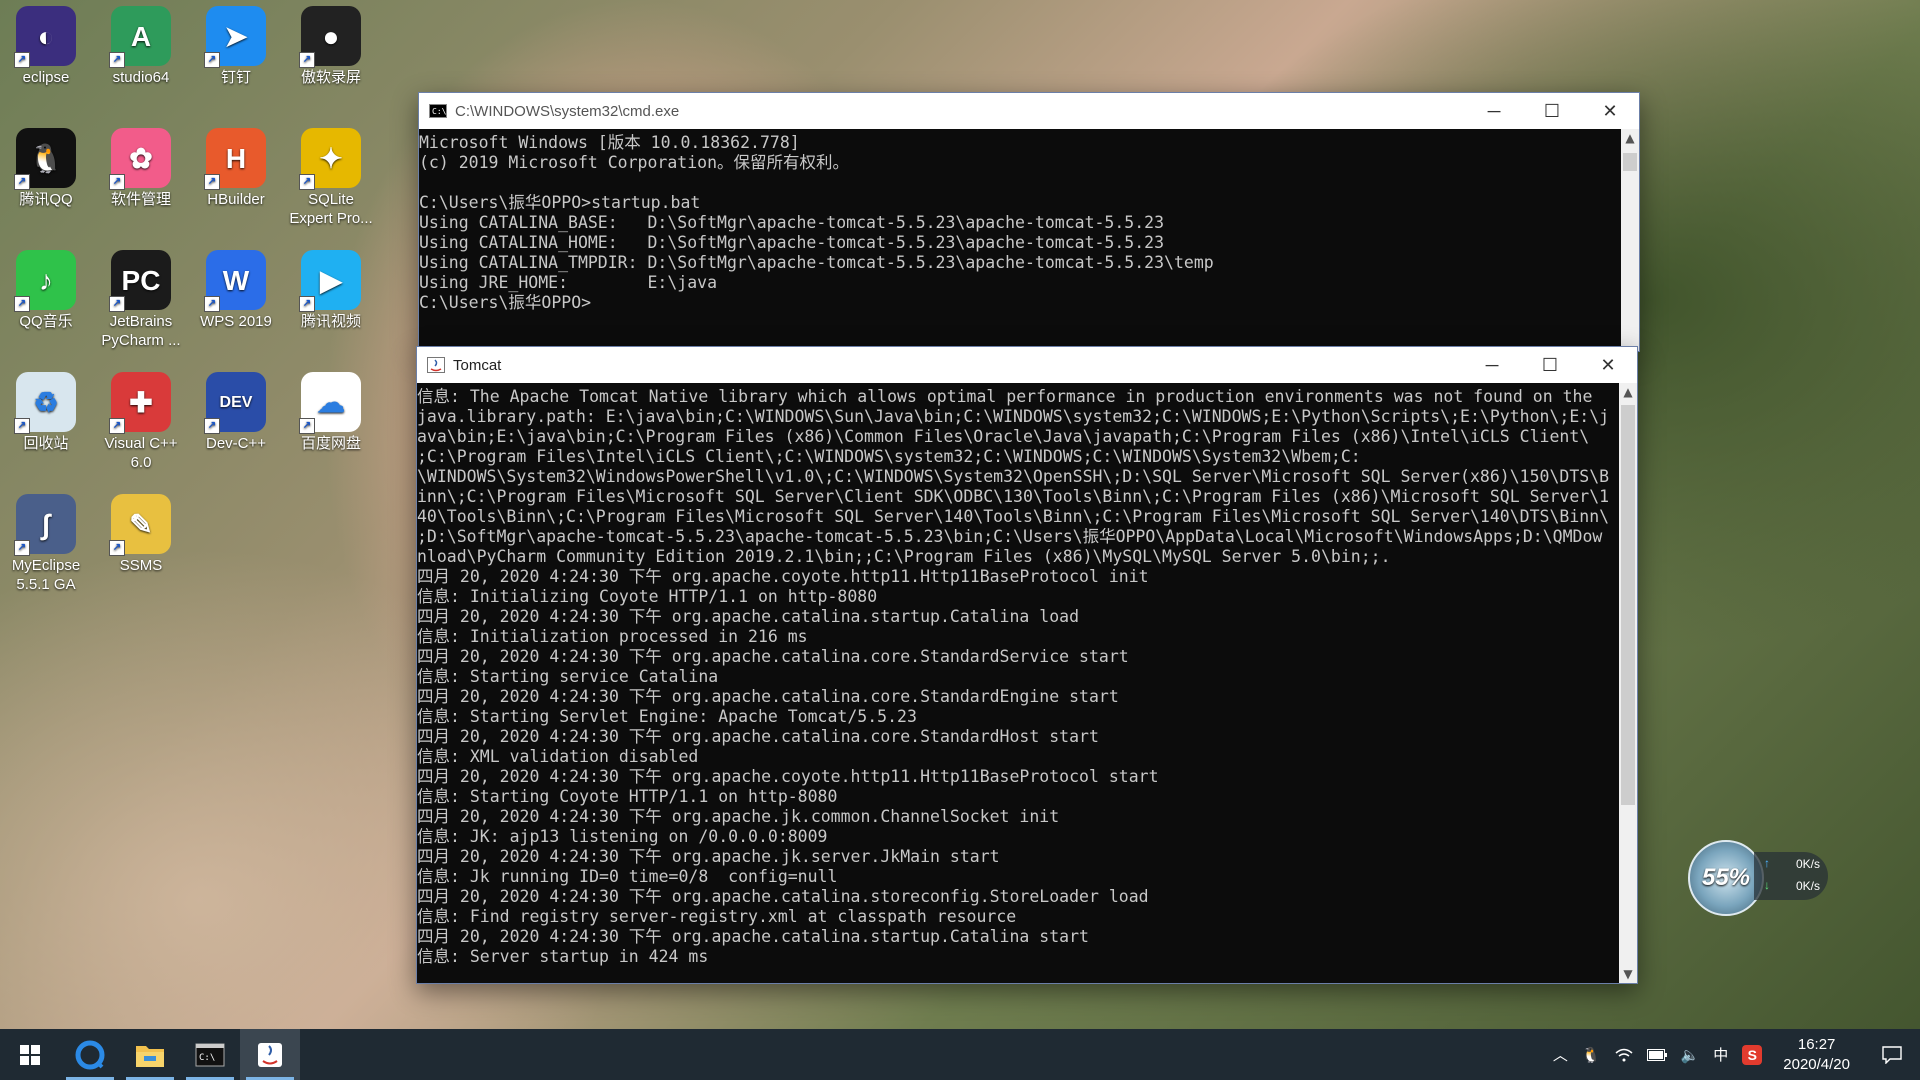 Image resolution: width=1920 pixels, height=1080 pixels. What do you see at coordinates (207, 1058) in the screenshot?
I see `svg-text: C:\` at bounding box center [207, 1058].